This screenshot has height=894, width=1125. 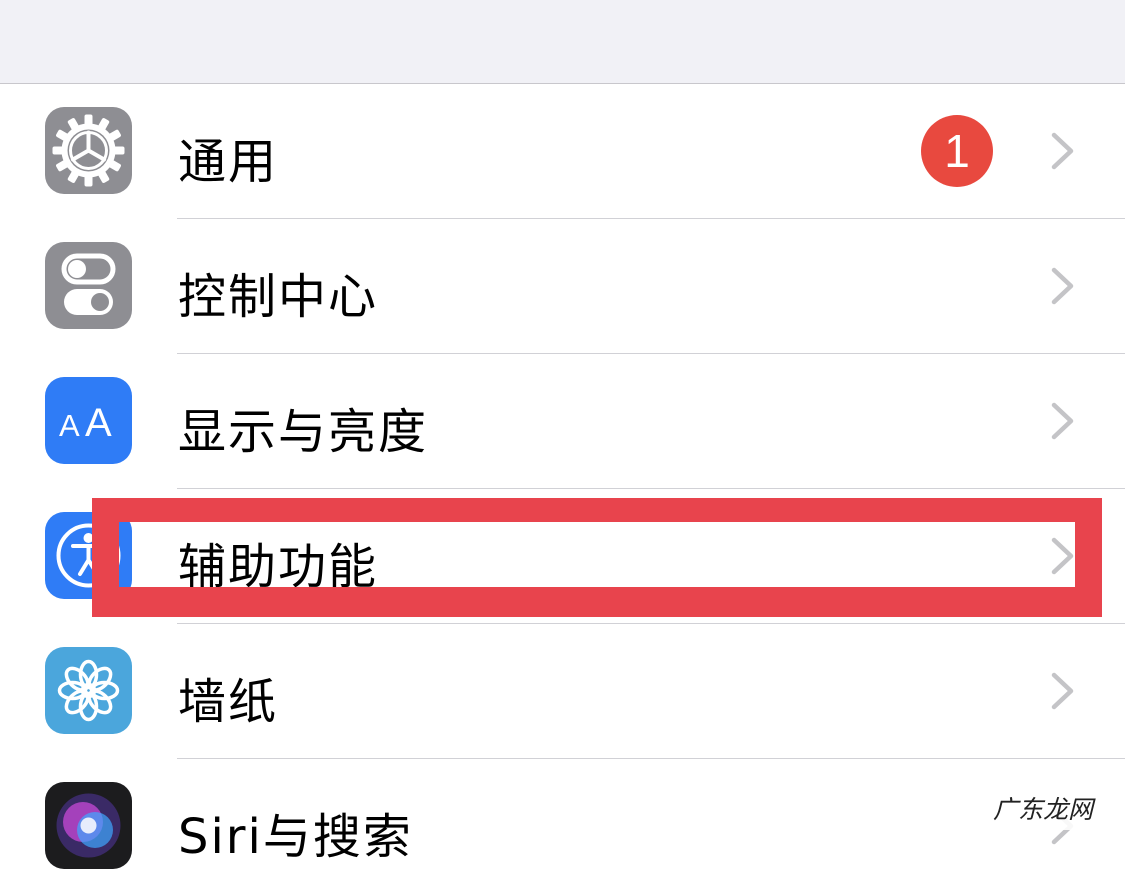 I want to click on accessibility-icon, so click(x=88, y=555).